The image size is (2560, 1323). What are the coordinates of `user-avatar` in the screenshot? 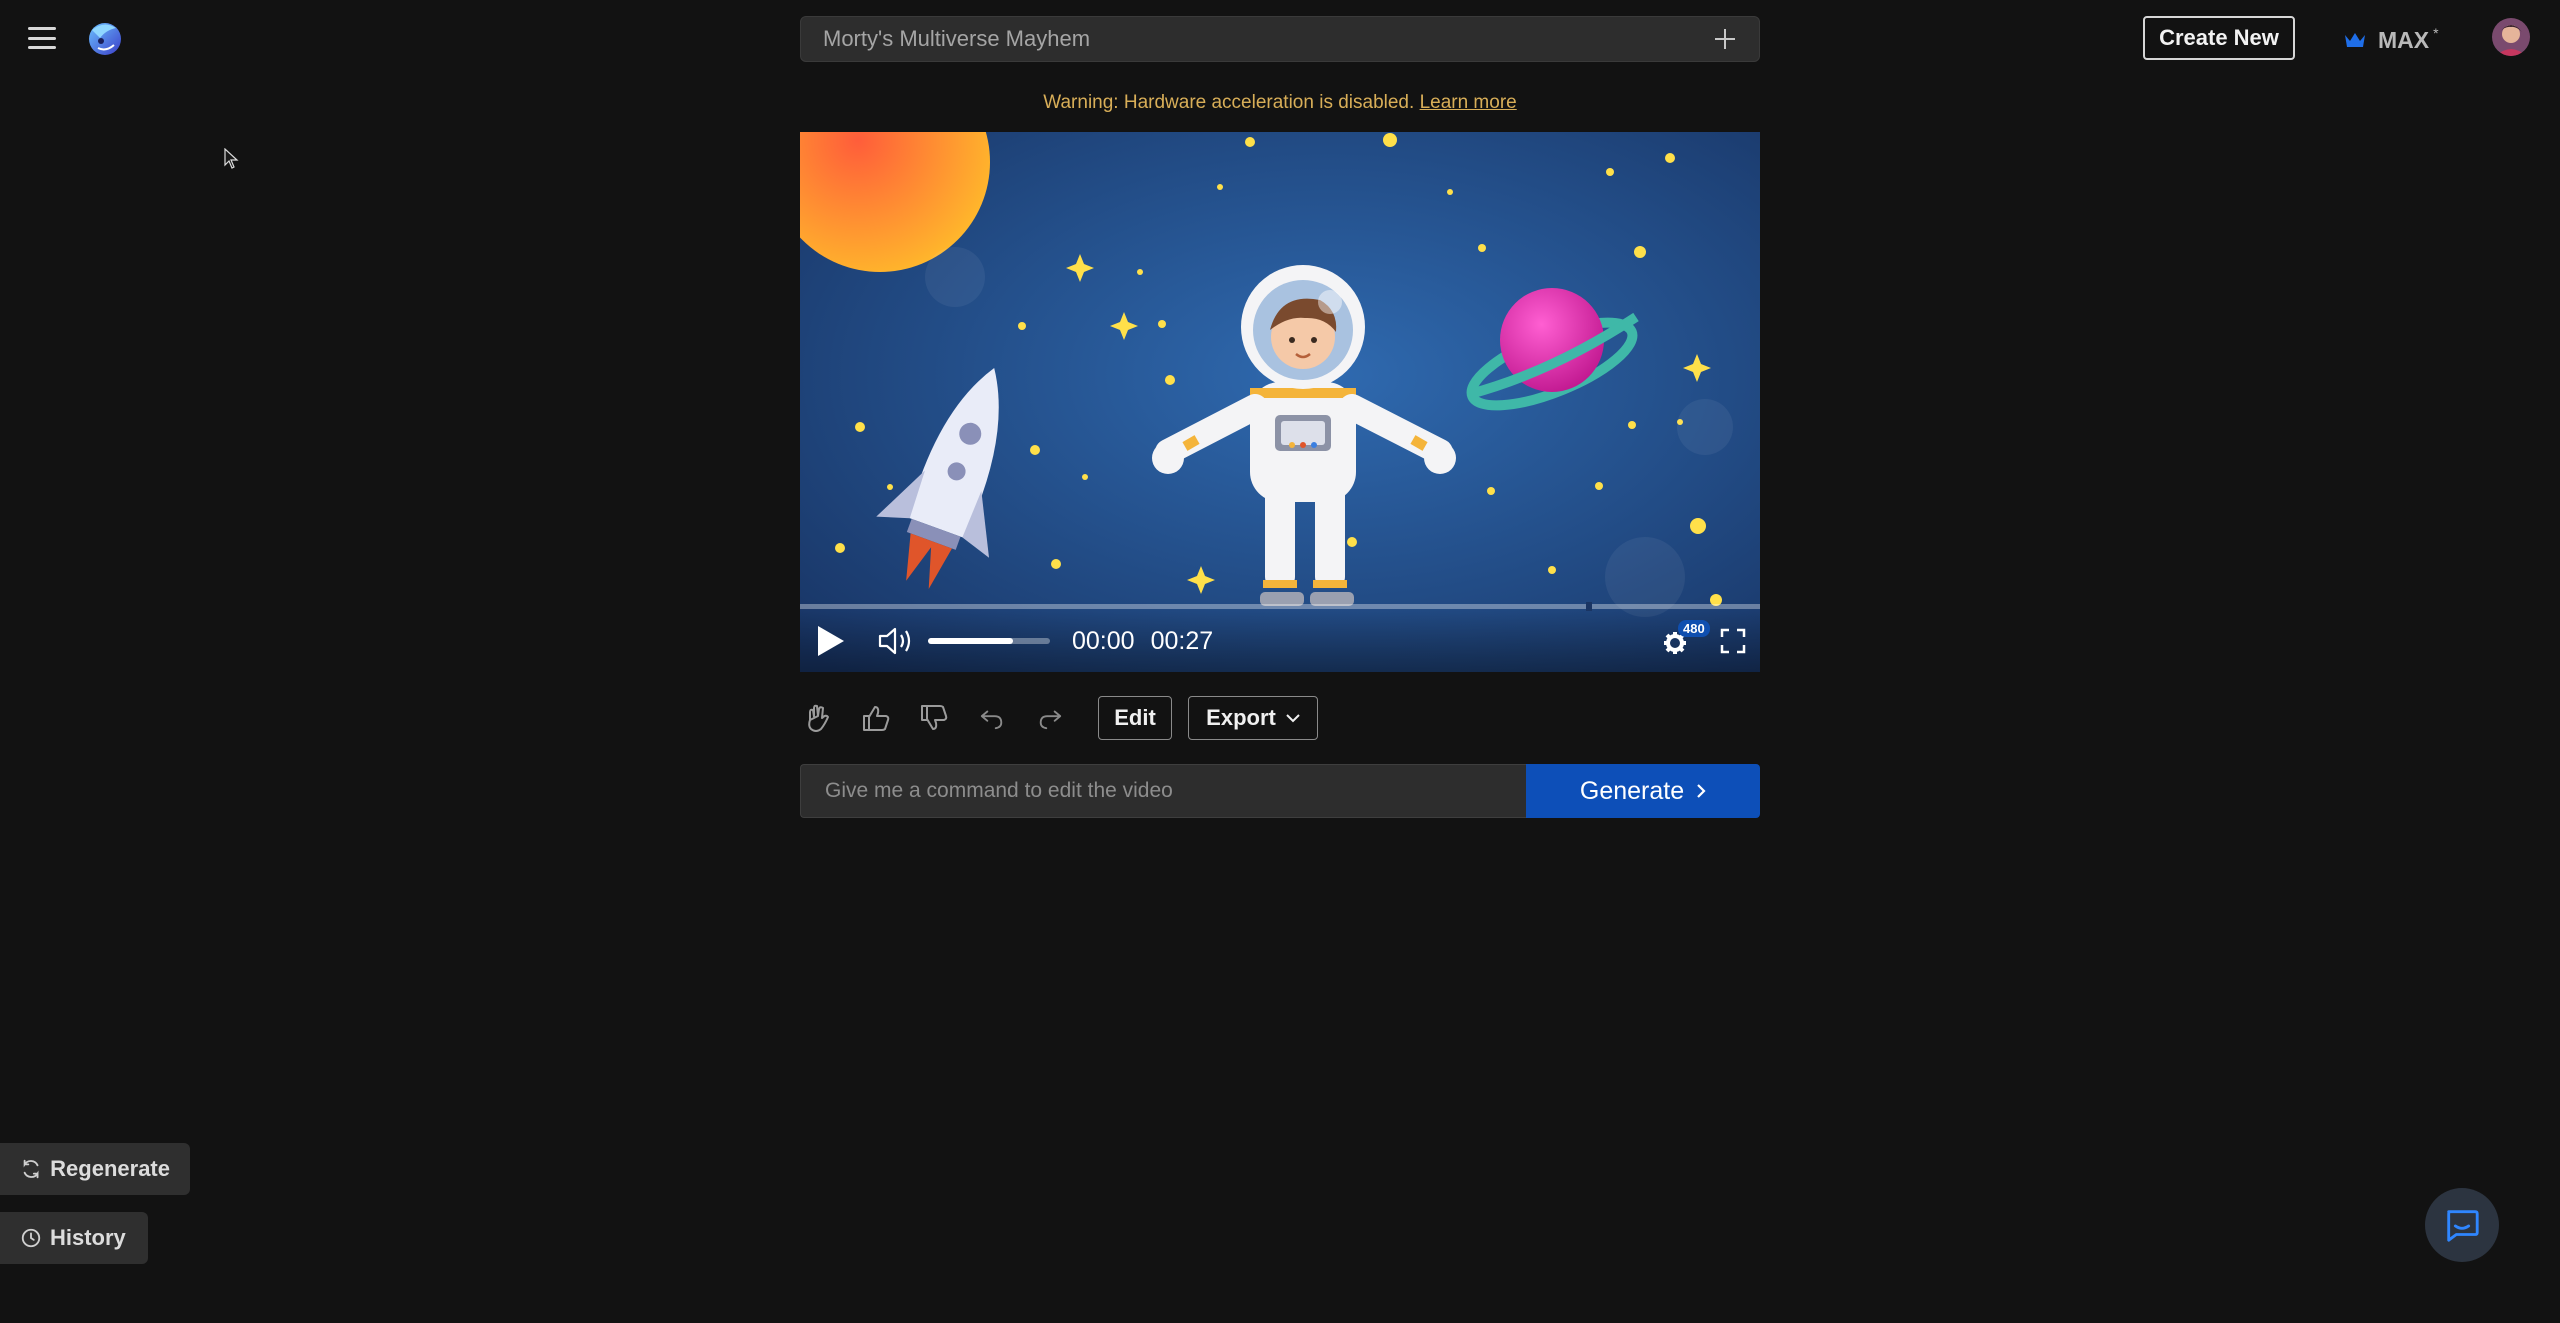 It's located at (2511, 37).